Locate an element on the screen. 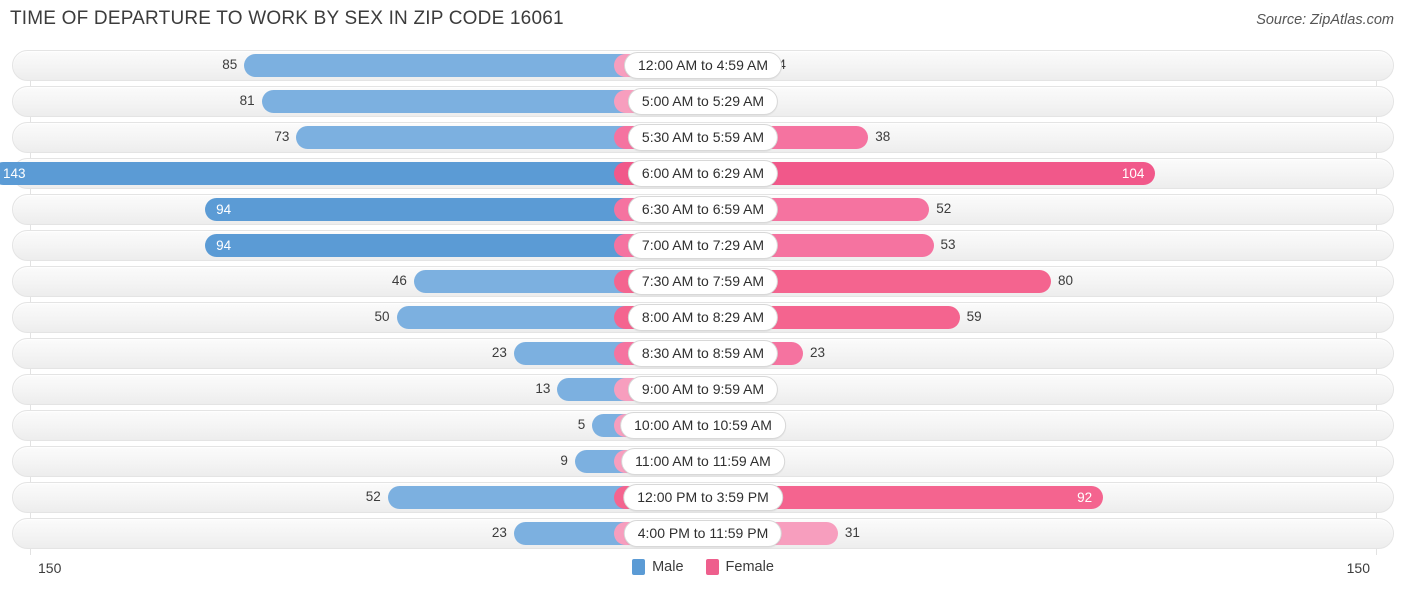 Image resolution: width=1406 pixels, height=594 pixels. legend-item-male: Male is located at coordinates (658, 567).